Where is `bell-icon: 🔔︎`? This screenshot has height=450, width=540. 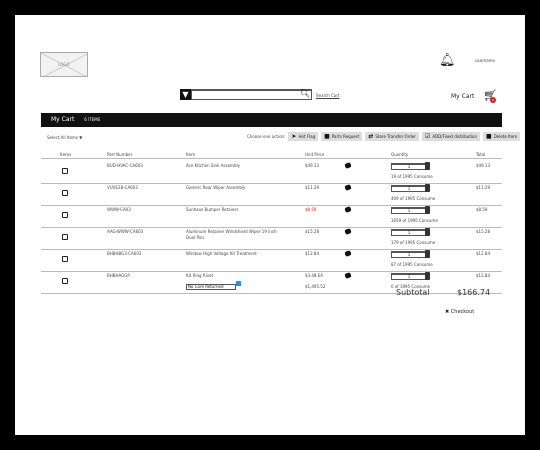 bell-icon: 🔔︎ is located at coordinates (447, 60).